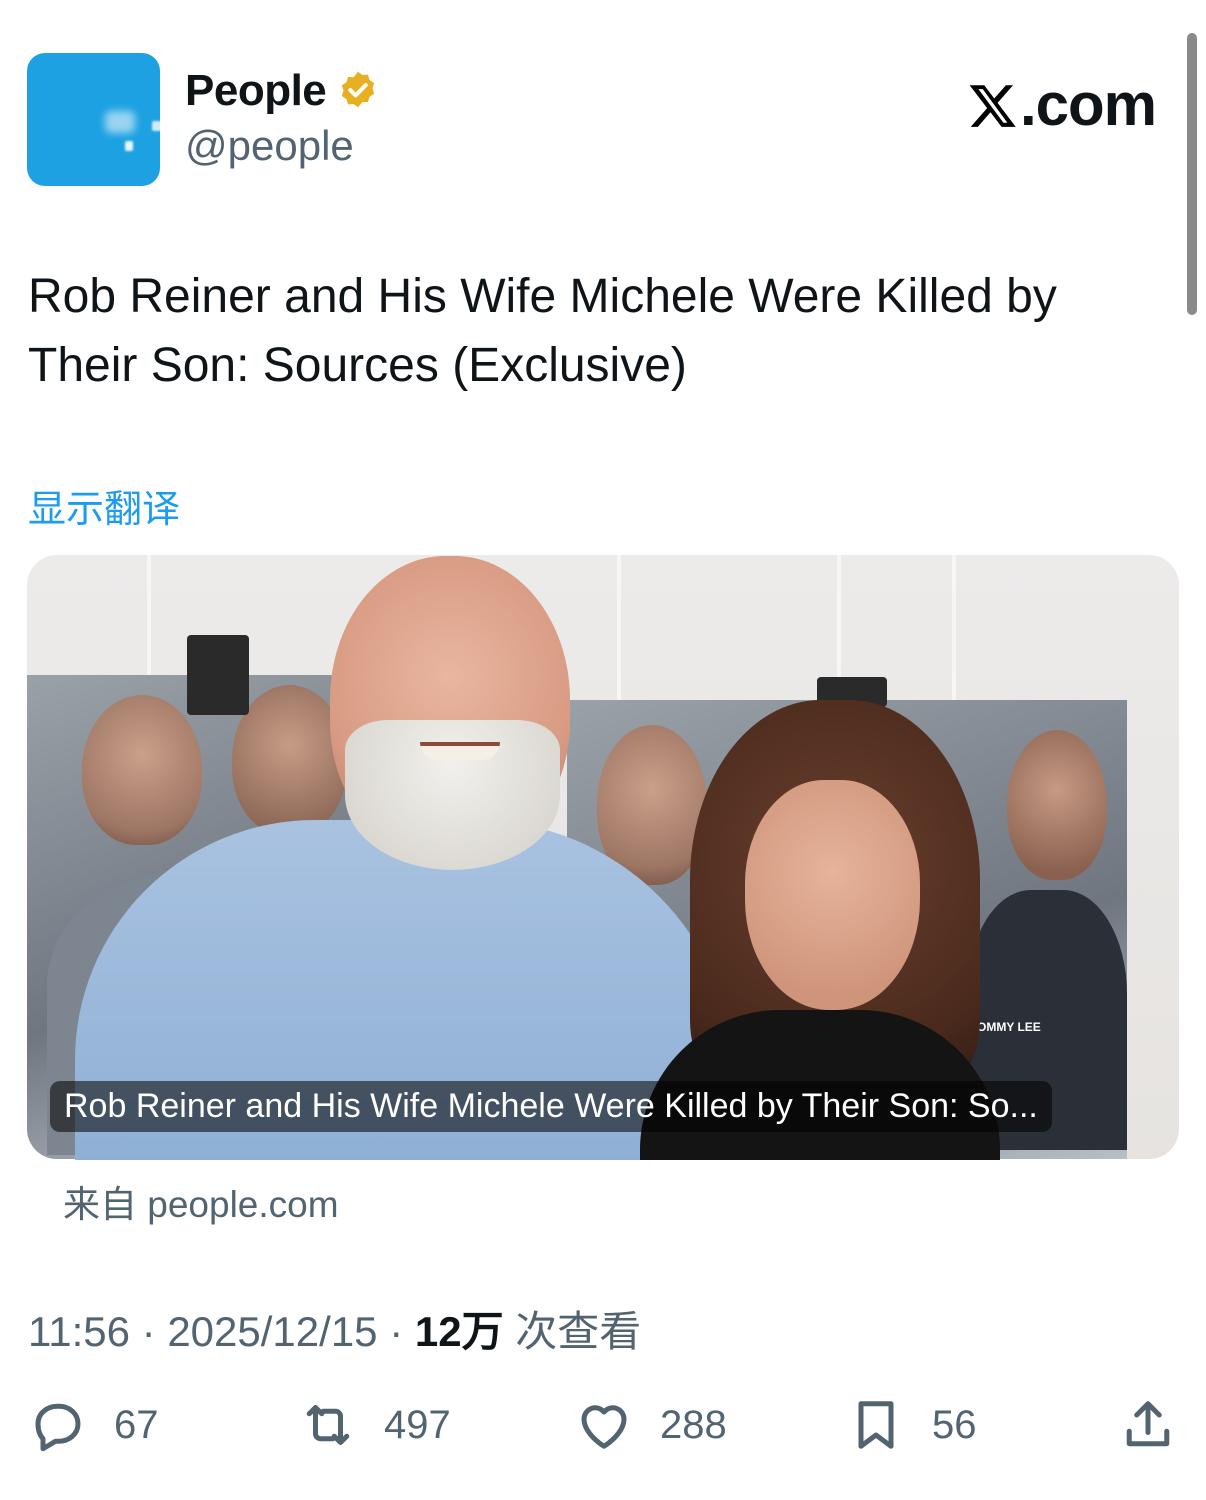 This screenshot has height=1500, width=1206. Describe the element at coordinates (358, 89) in the screenshot. I see `verified-badge-icon` at that location.